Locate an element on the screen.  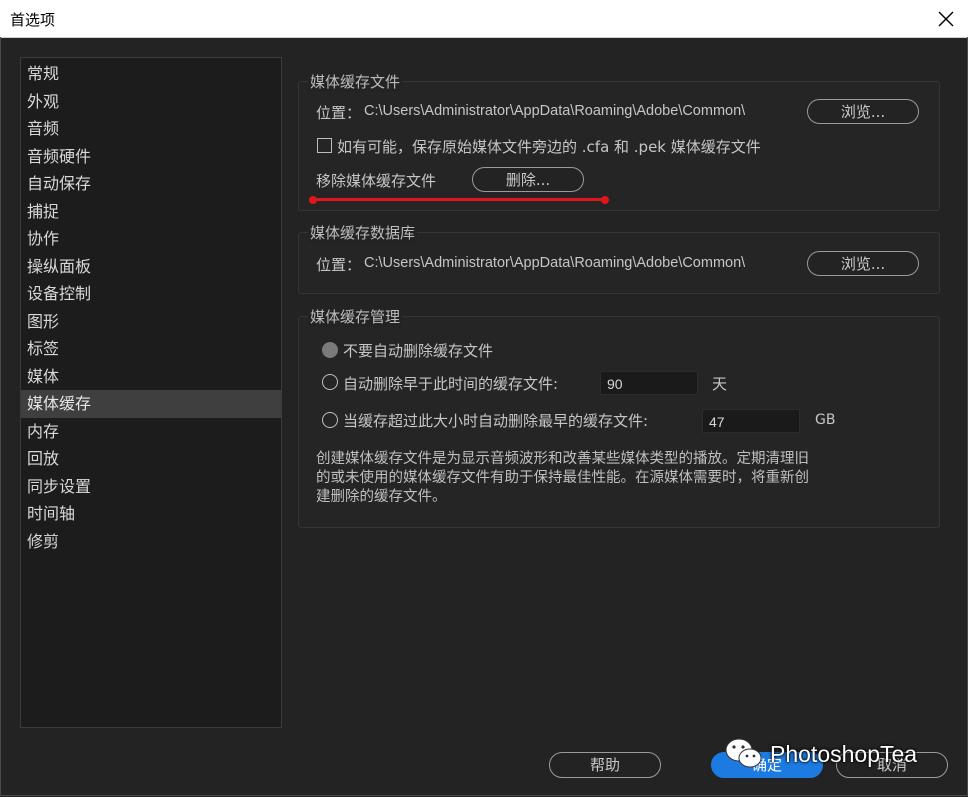
older-unit-label: 天 is located at coordinates (720, 384).